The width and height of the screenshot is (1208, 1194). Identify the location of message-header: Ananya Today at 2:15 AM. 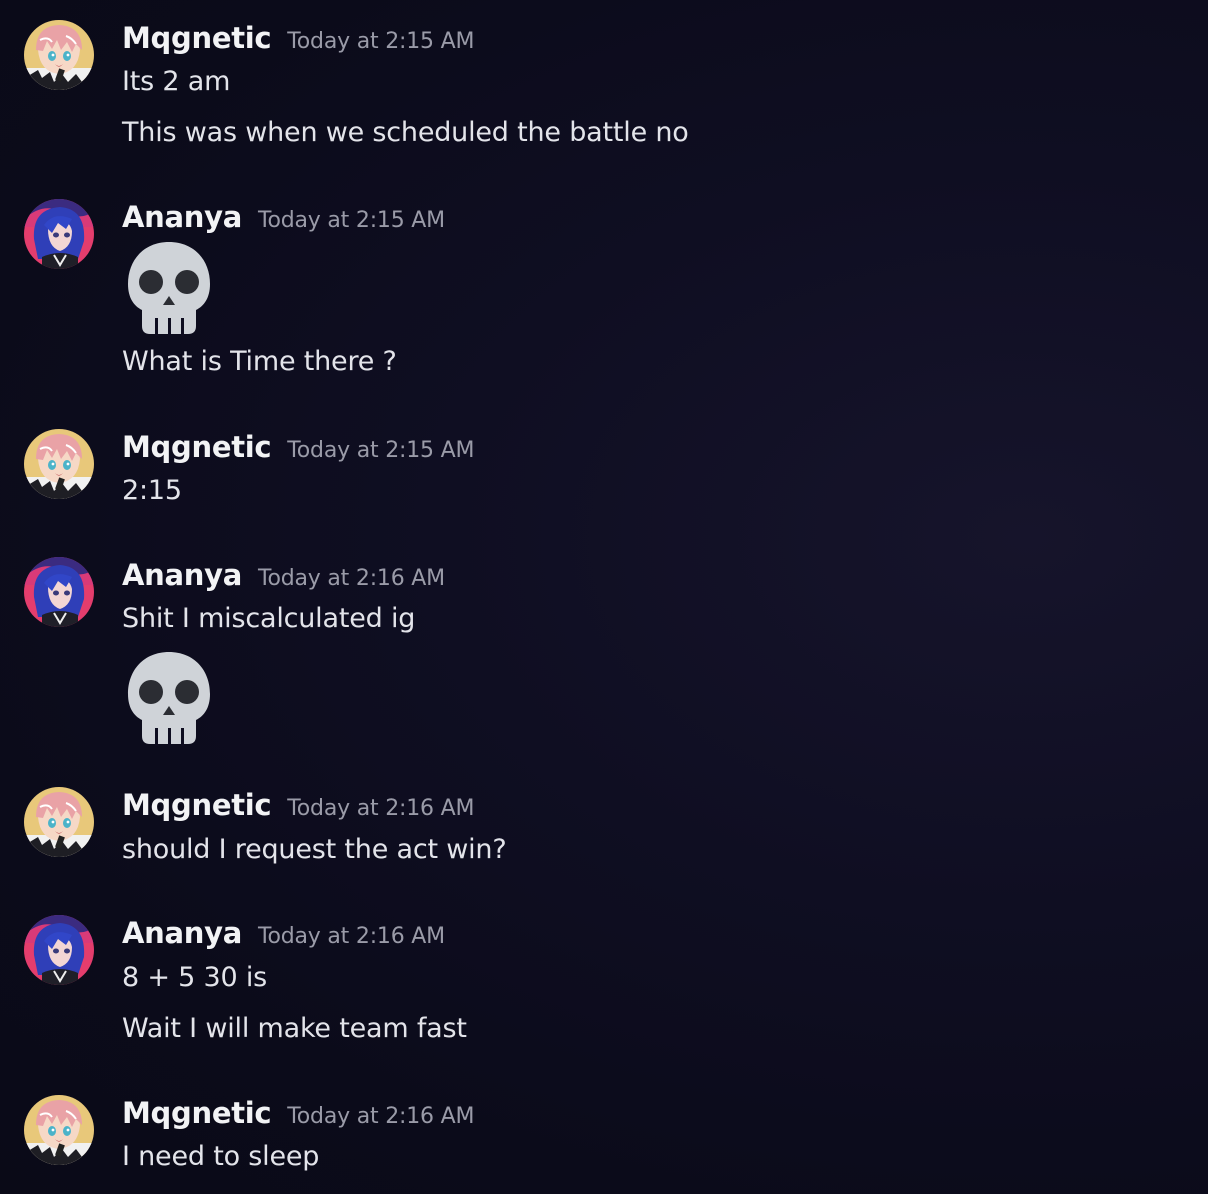
(283, 217).